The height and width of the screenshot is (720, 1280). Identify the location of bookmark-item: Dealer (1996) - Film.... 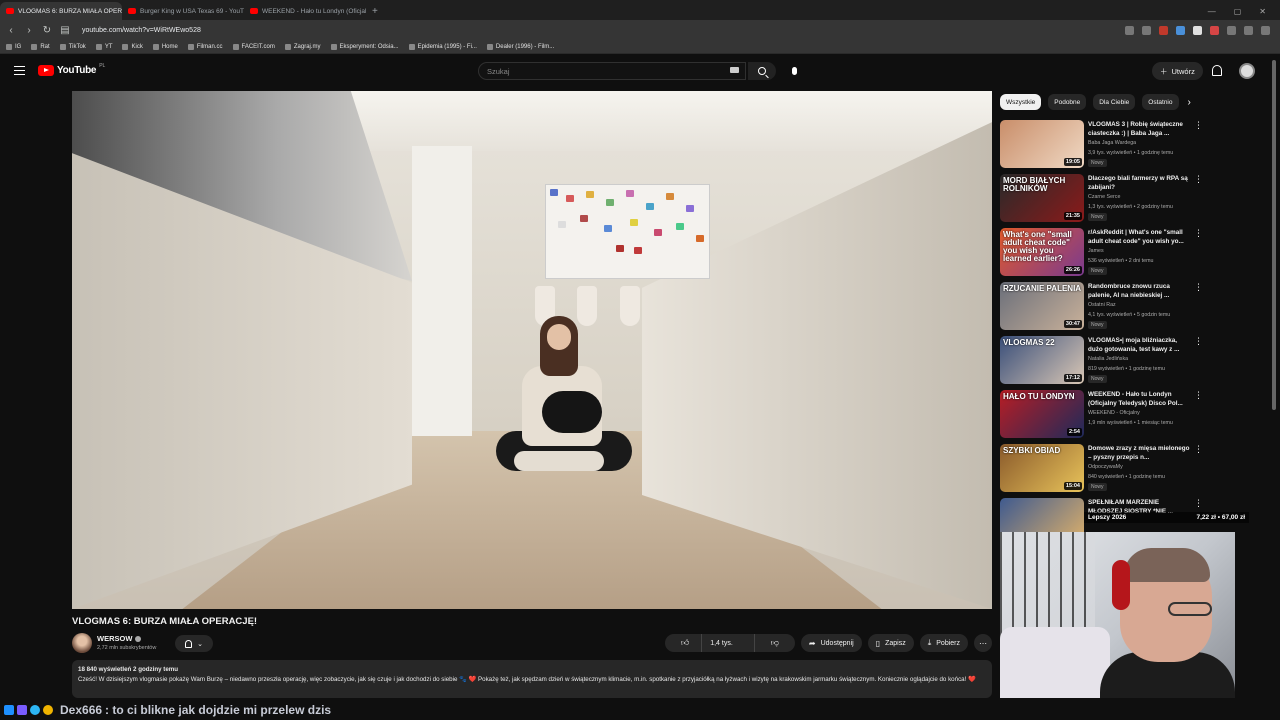
(520, 46).